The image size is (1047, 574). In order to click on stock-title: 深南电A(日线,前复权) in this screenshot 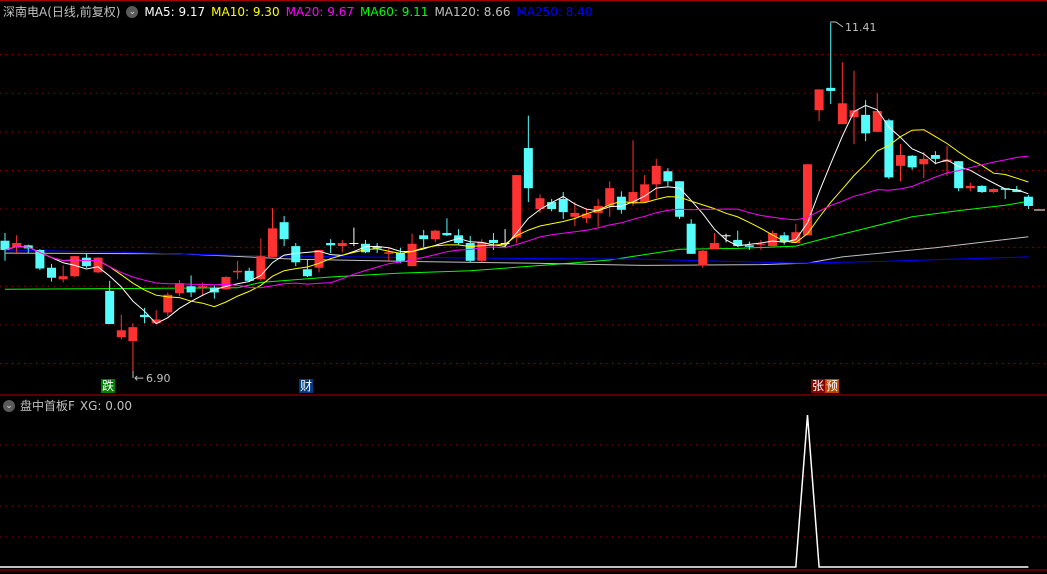, I will do `click(62, 12)`.